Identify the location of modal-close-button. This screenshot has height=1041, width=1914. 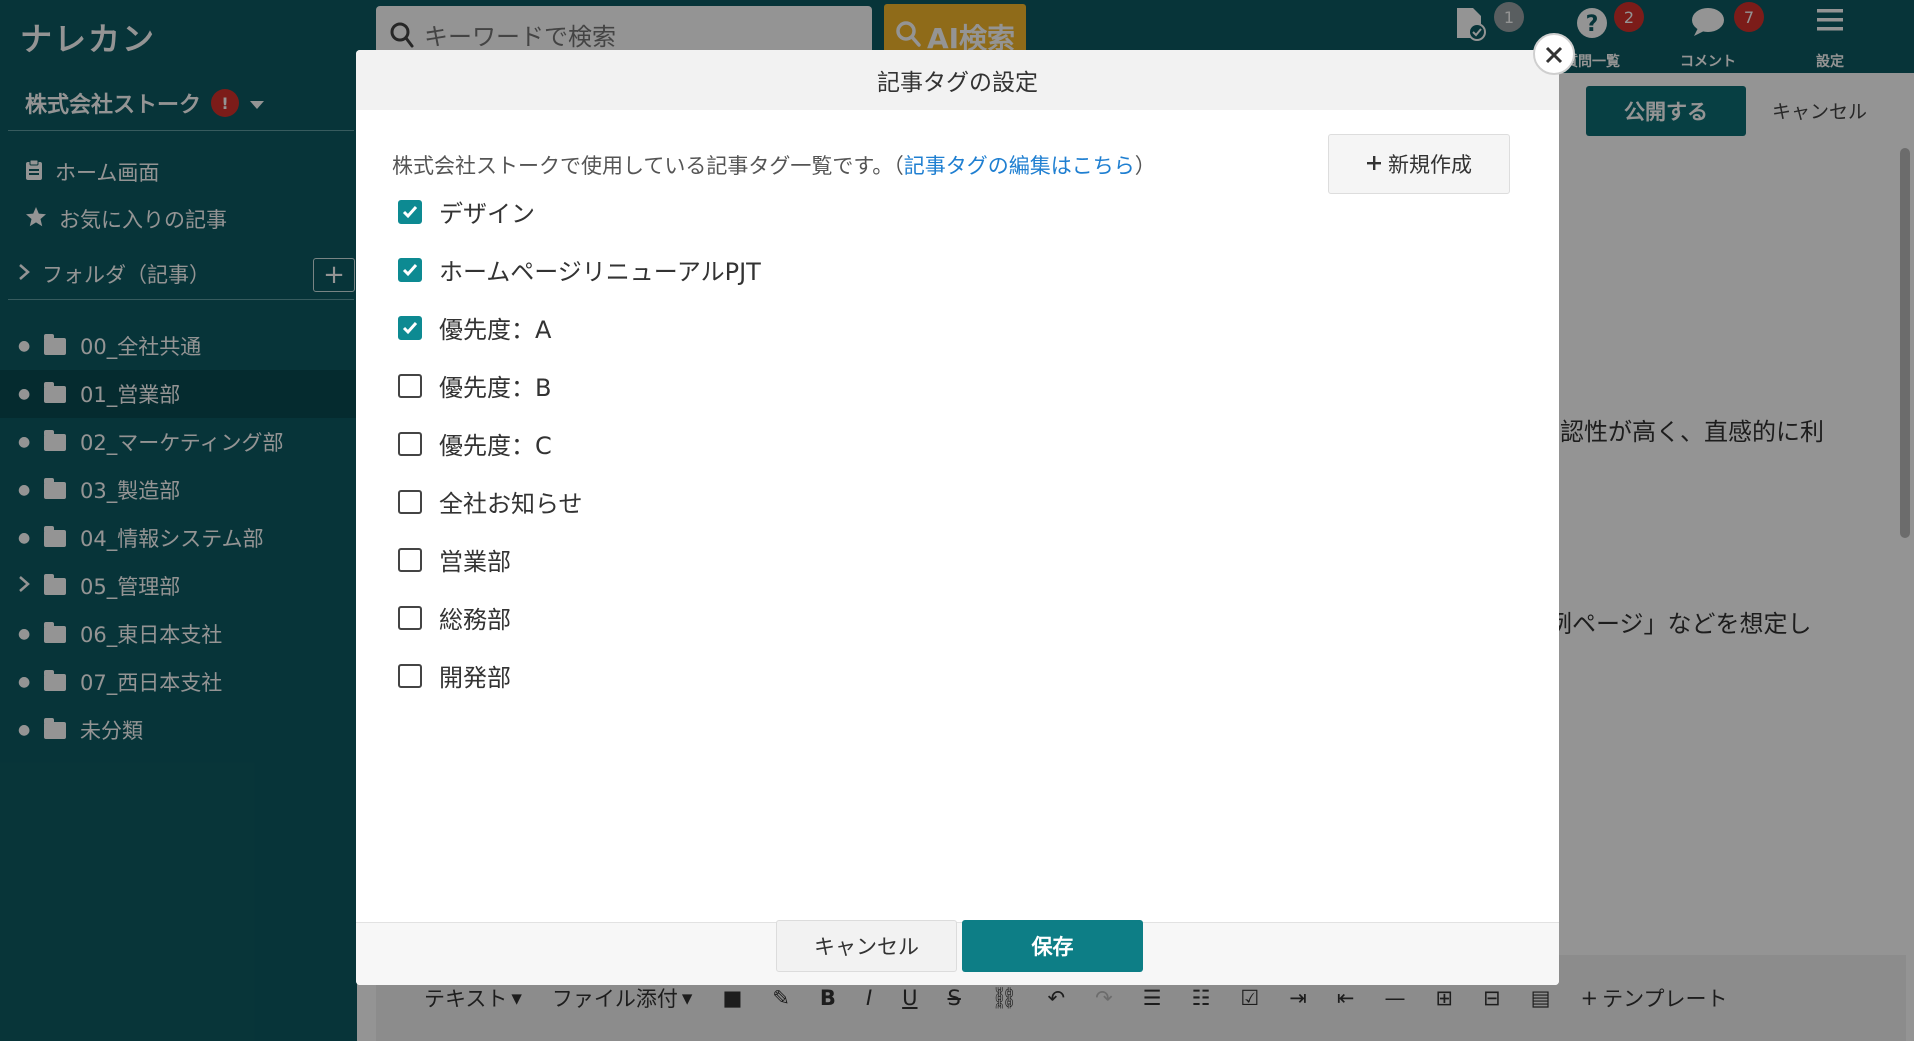
(1554, 54).